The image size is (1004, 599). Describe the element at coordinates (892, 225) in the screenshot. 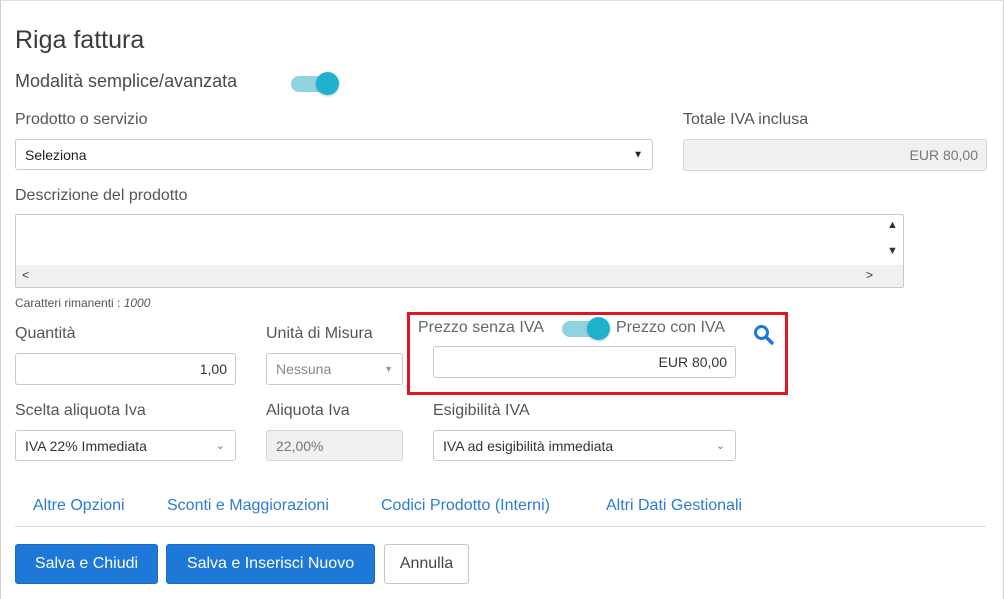

I see `scroll-up-icon: ▲` at that location.